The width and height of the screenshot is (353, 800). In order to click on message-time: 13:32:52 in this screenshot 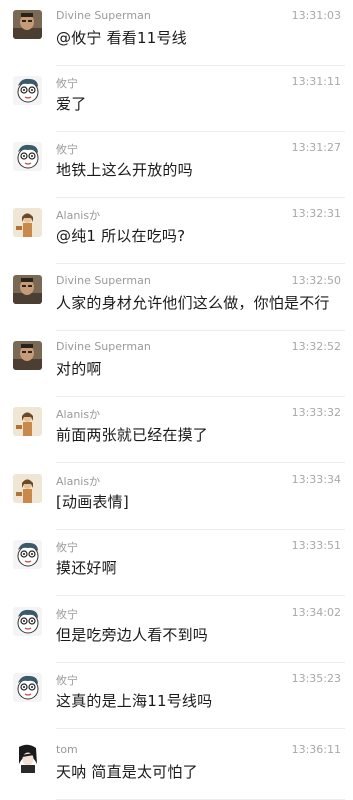, I will do `click(316, 346)`.